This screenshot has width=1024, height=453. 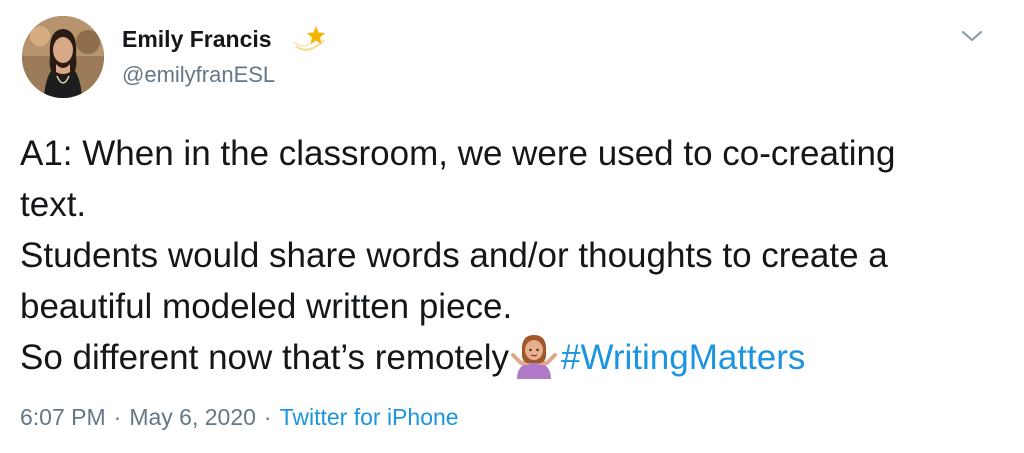 I want to click on tweet-date: May 6, 2020, so click(x=192, y=417).